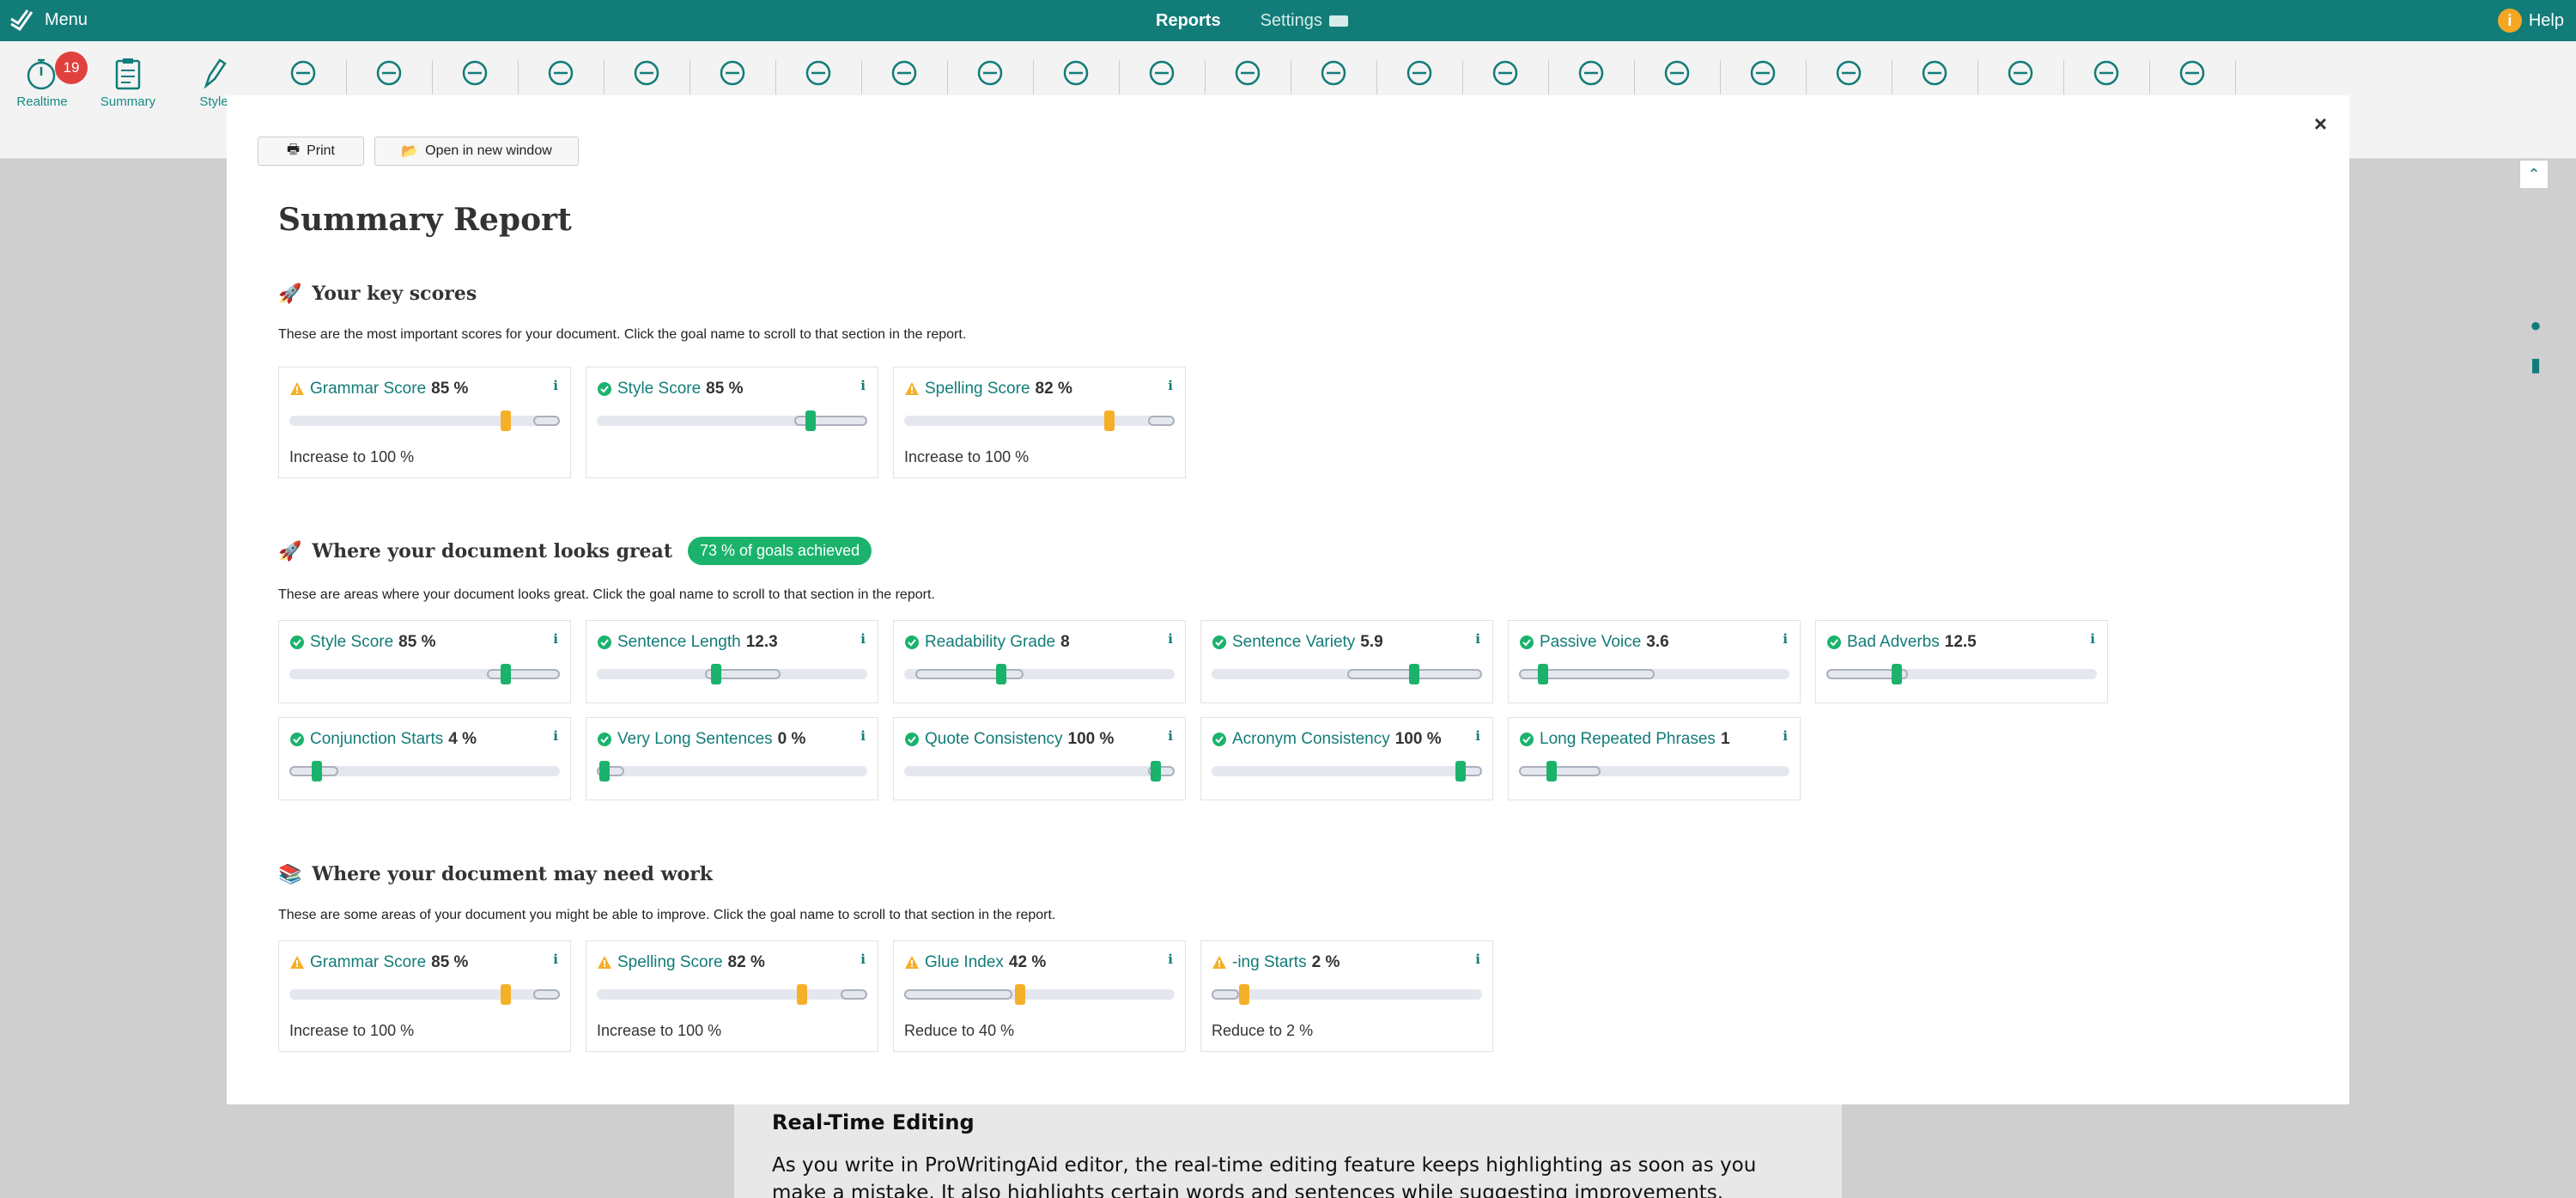 This screenshot has width=2576, height=1198. I want to click on score-card: Style Score 85 % i, so click(424, 661).